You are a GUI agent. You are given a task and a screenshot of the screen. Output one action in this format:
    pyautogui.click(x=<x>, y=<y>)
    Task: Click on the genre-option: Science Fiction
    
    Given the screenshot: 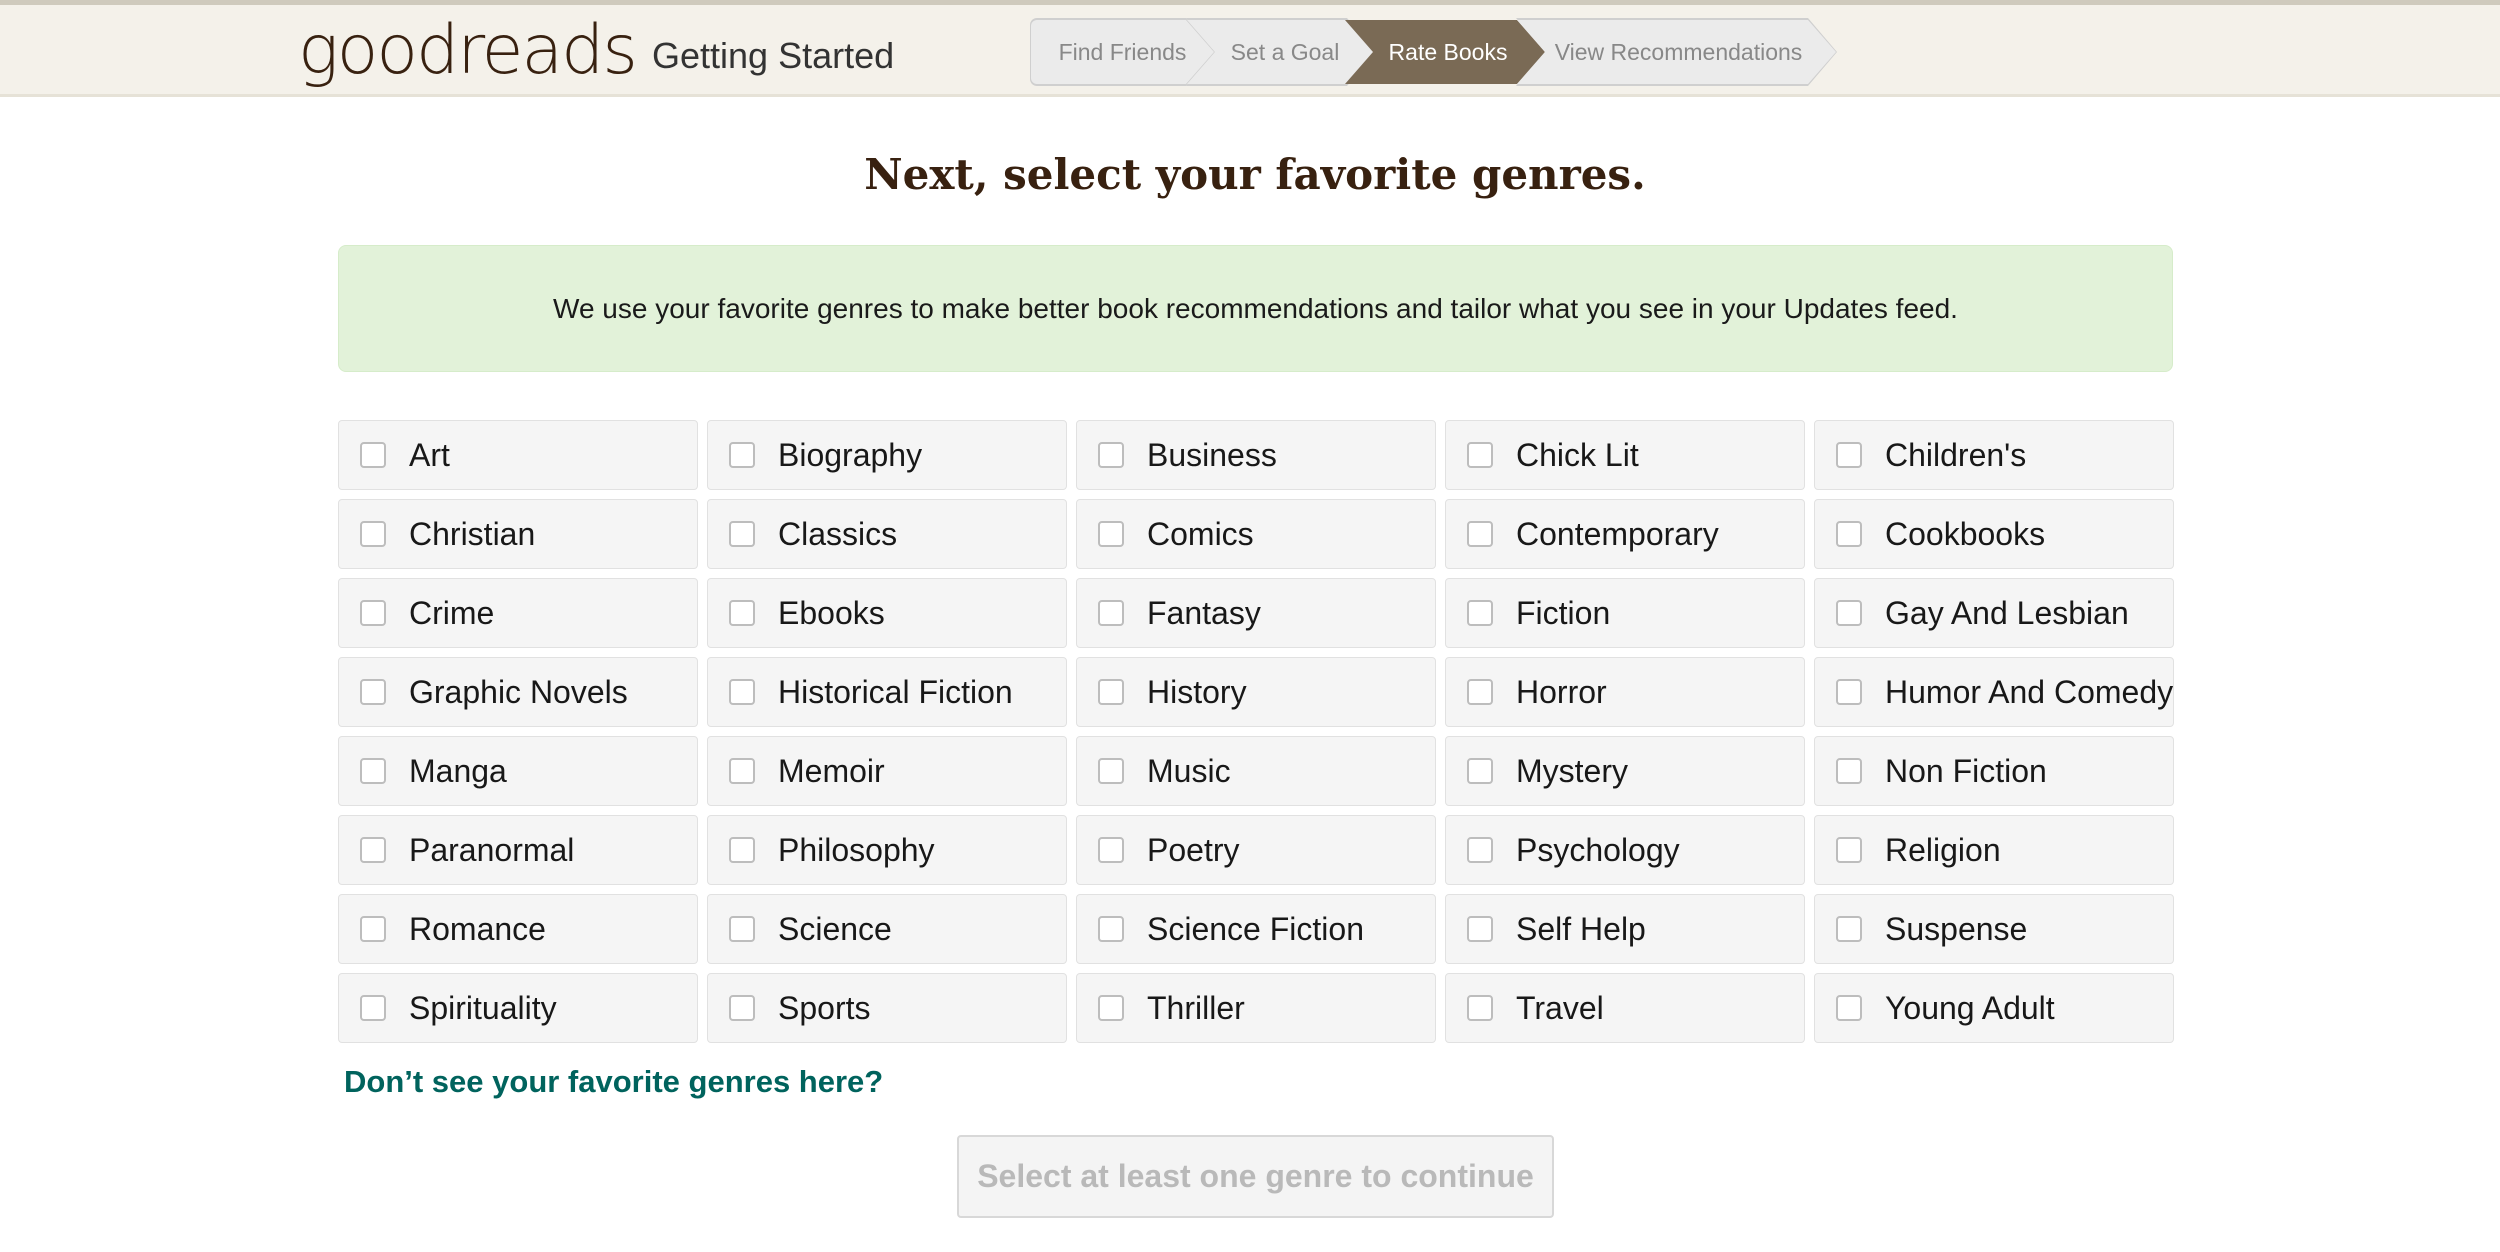 What is the action you would take?
    pyautogui.click(x=1256, y=929)
    